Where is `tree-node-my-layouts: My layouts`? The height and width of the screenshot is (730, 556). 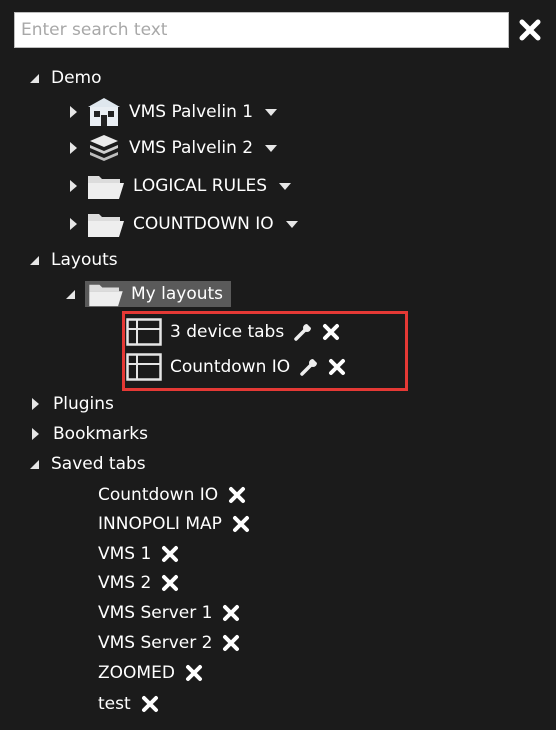 tree-node-my-layouts: My layouts is located at coordinates (149, 294).